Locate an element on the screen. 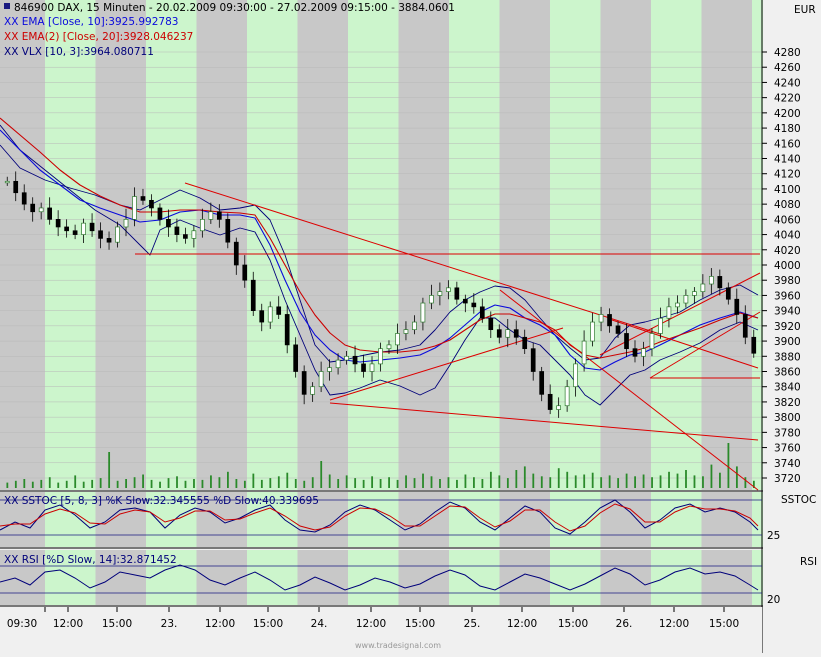 This screenshot has height=657, width=821. y-tick-label: 3840 is located at coordinates (787, 388).